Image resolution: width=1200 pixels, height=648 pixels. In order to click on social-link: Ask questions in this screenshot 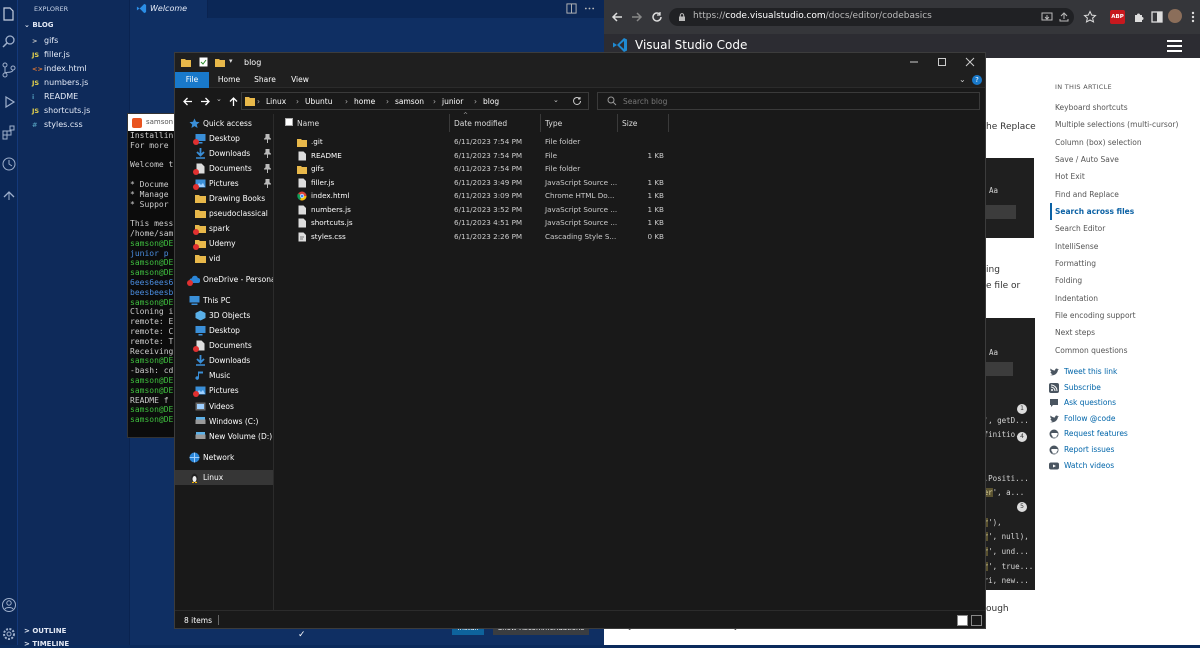, I will do `click(1088, 403)`.